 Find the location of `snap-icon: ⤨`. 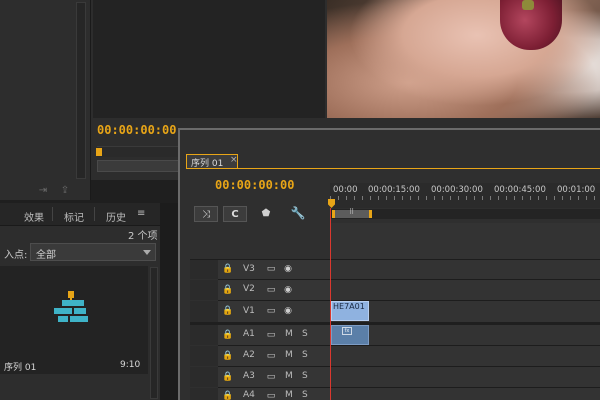

snap-icon: ⤨ is located at coordinates (206, 214).